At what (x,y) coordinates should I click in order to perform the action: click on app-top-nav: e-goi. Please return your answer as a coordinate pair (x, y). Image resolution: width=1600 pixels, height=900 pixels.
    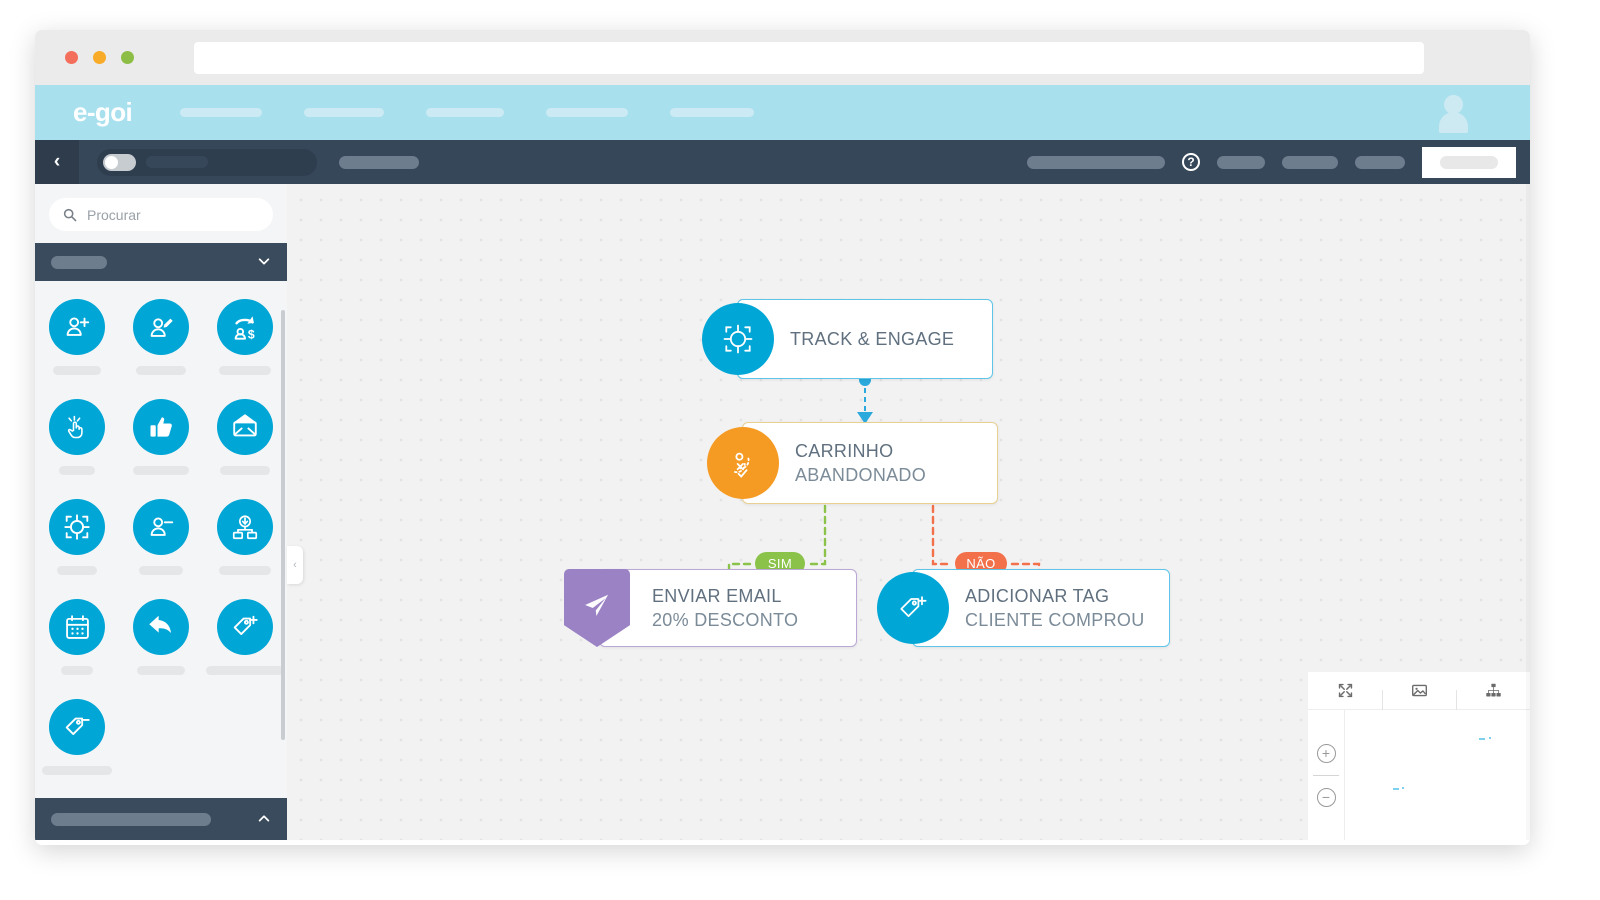
    Looking at the image, I should click on (782, 112).